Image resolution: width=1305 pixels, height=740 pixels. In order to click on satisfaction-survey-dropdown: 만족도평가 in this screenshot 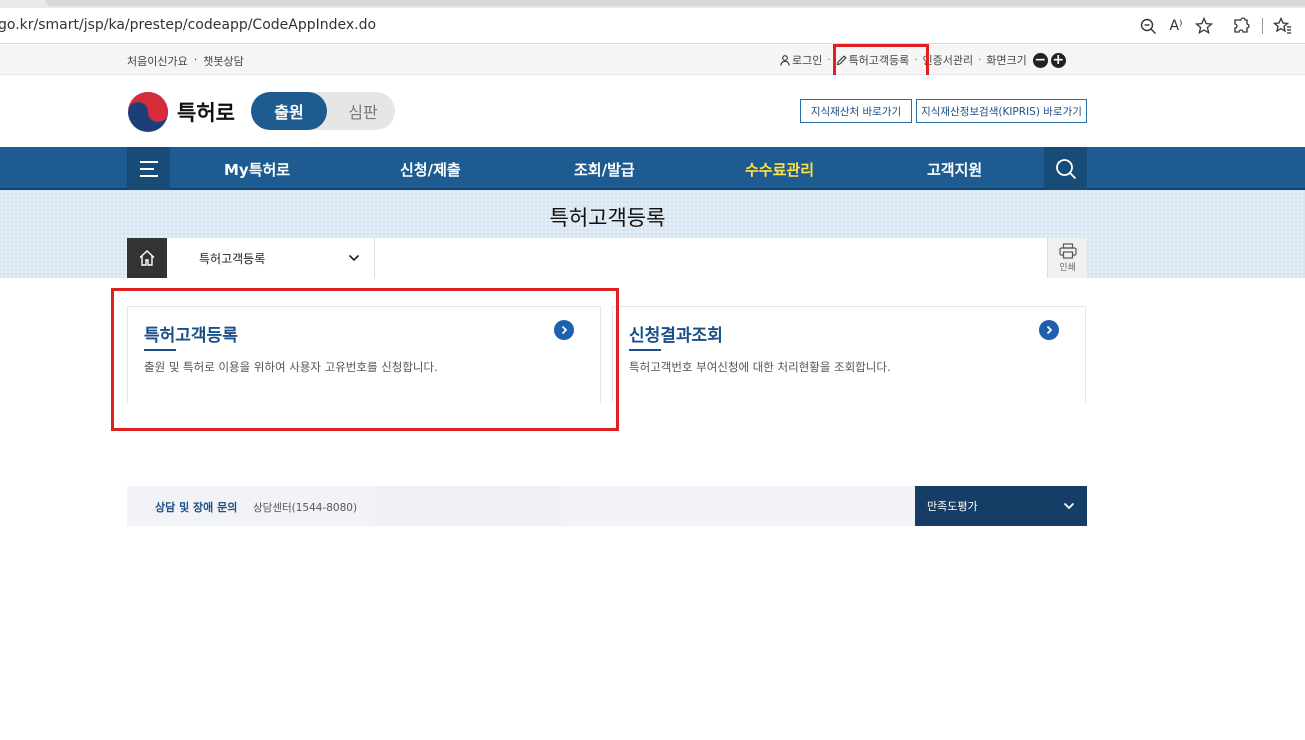, I will do `click(1001, 506)`.